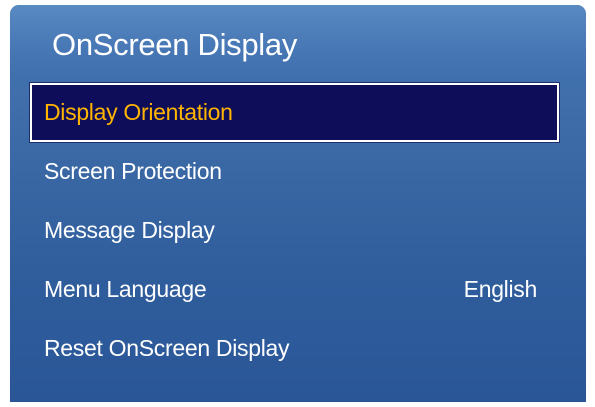 The width and height of the screenshot is (595, 407). Describe the element at coordinates (294, 171) in the screenshot. I see `menu-item-screen-protection: Screen Protection` at that location.